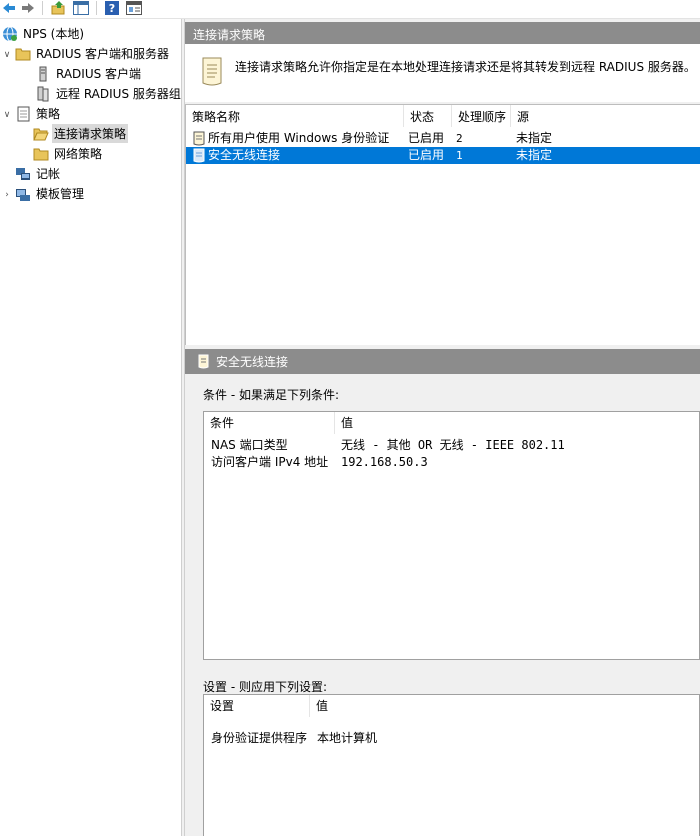  I want to click on column-header-condition: 条件, so click(269, 423).